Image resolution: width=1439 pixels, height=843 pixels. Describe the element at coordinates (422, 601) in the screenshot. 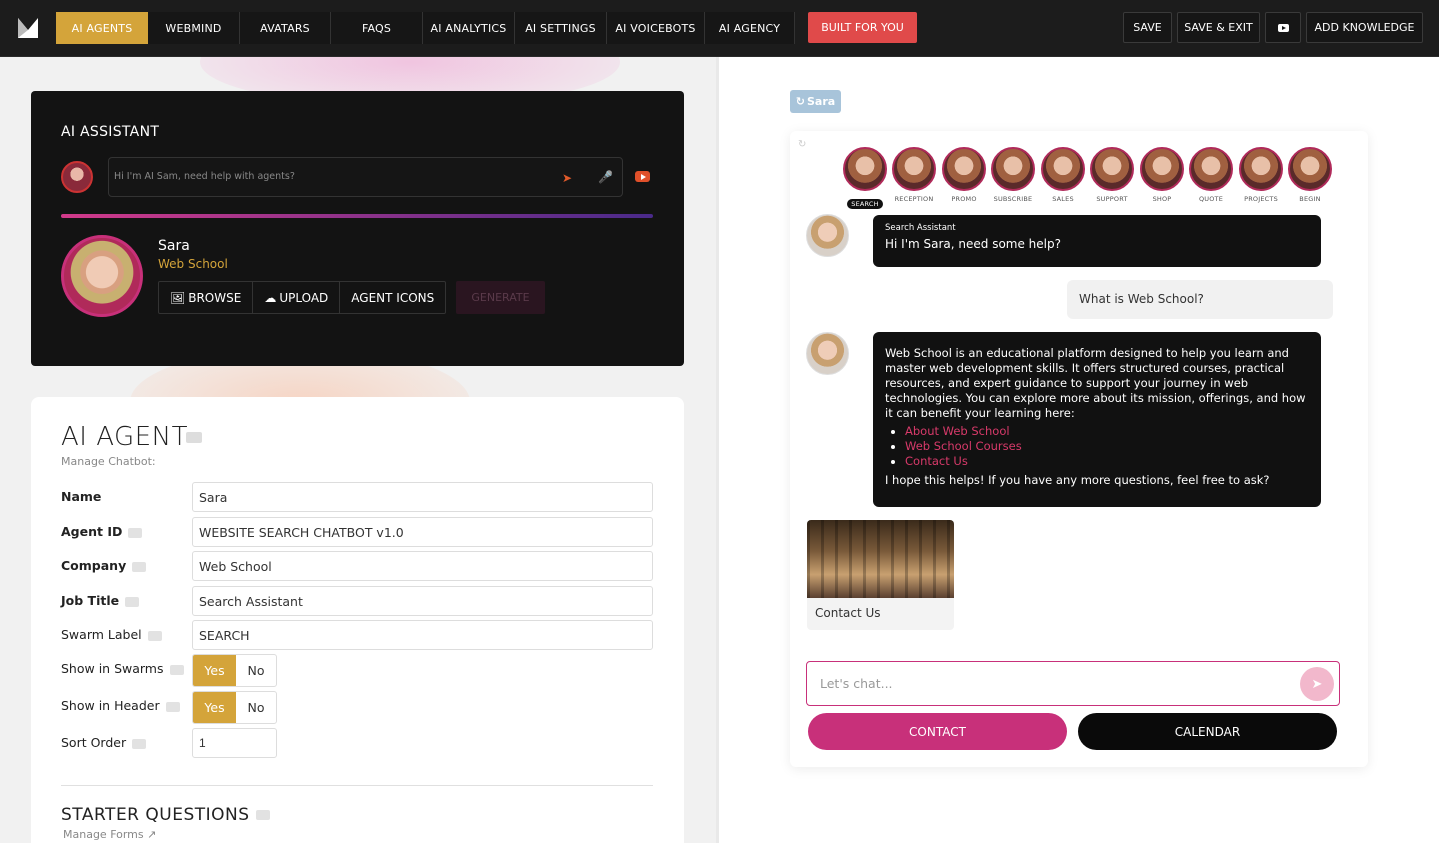

I see `job-title-field` at that location.